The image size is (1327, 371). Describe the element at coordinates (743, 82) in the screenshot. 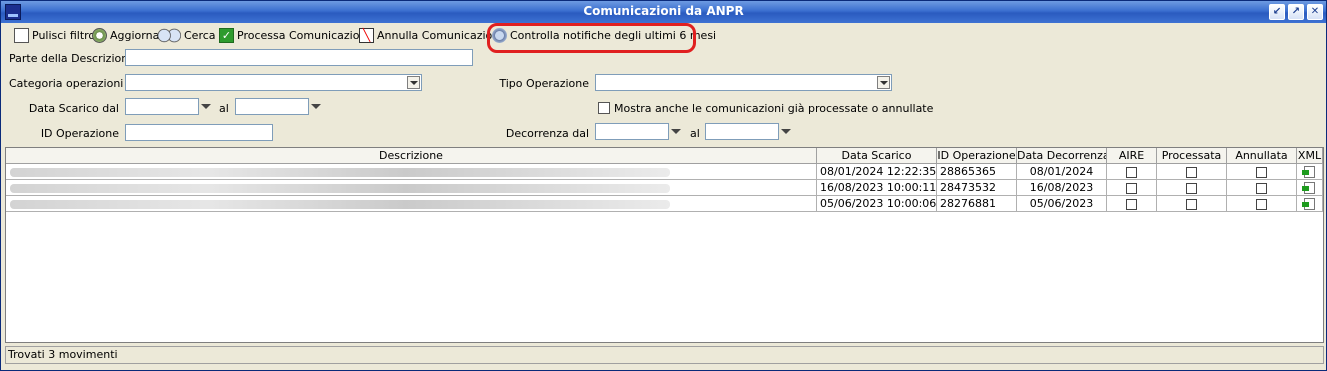

I see `tipo-operazione-combo` at that location.